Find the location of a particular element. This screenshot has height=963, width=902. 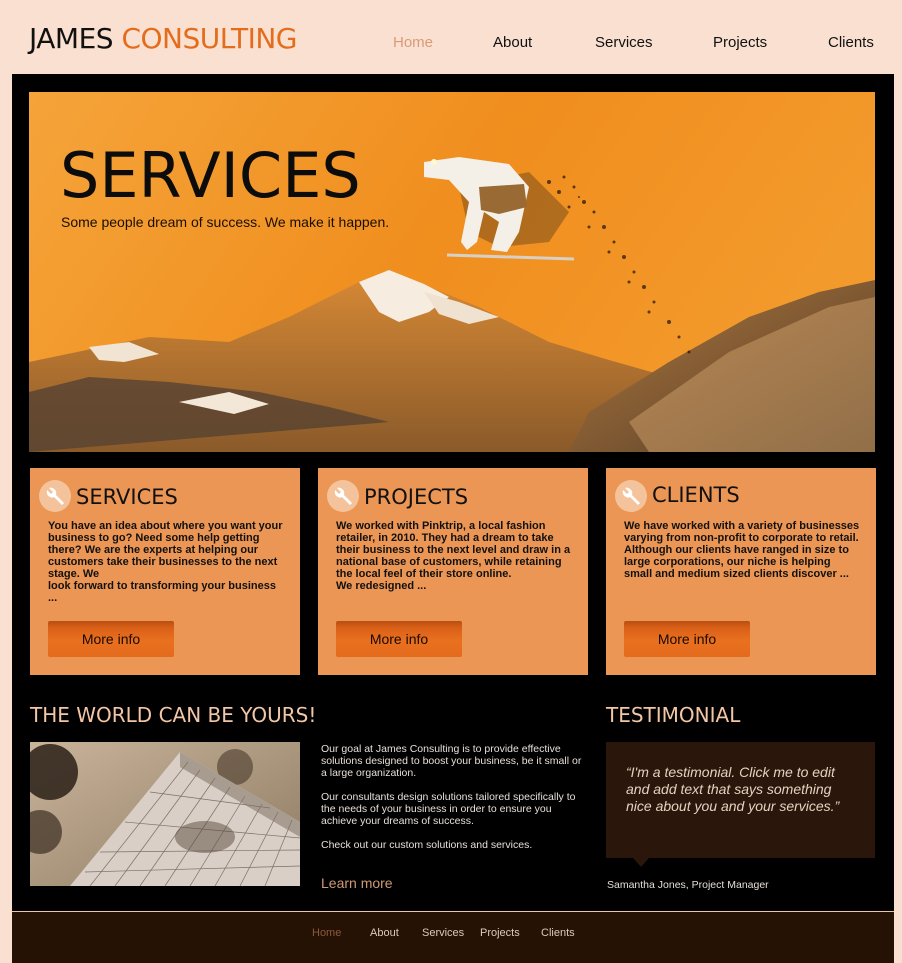

nav-projects: Projects is located at coordinates (740, 43).